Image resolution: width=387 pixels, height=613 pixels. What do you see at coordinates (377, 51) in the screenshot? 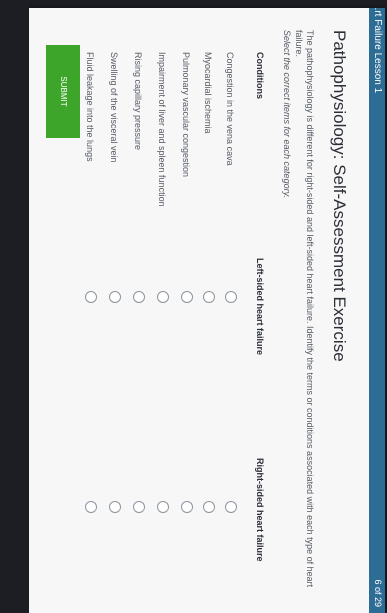
I see `course-title: ...rt Failure Lesson 1` at bounding box center [377, 51].